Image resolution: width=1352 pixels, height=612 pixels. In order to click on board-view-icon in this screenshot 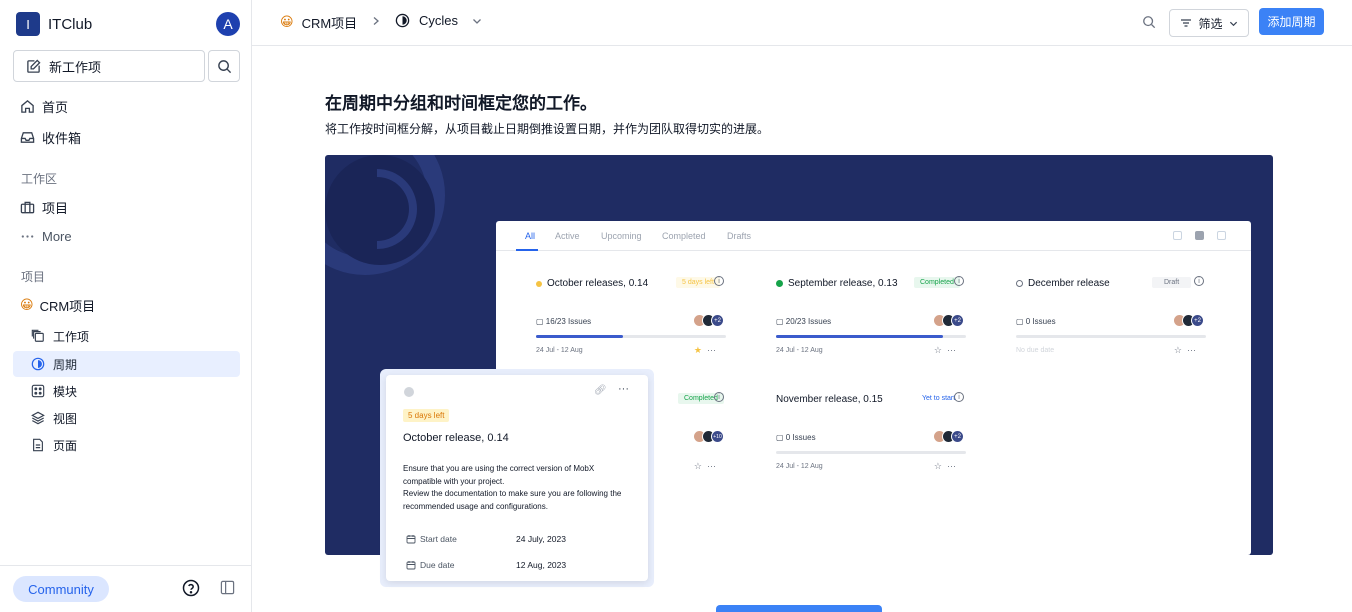, I will do `click(1199, 235)`.